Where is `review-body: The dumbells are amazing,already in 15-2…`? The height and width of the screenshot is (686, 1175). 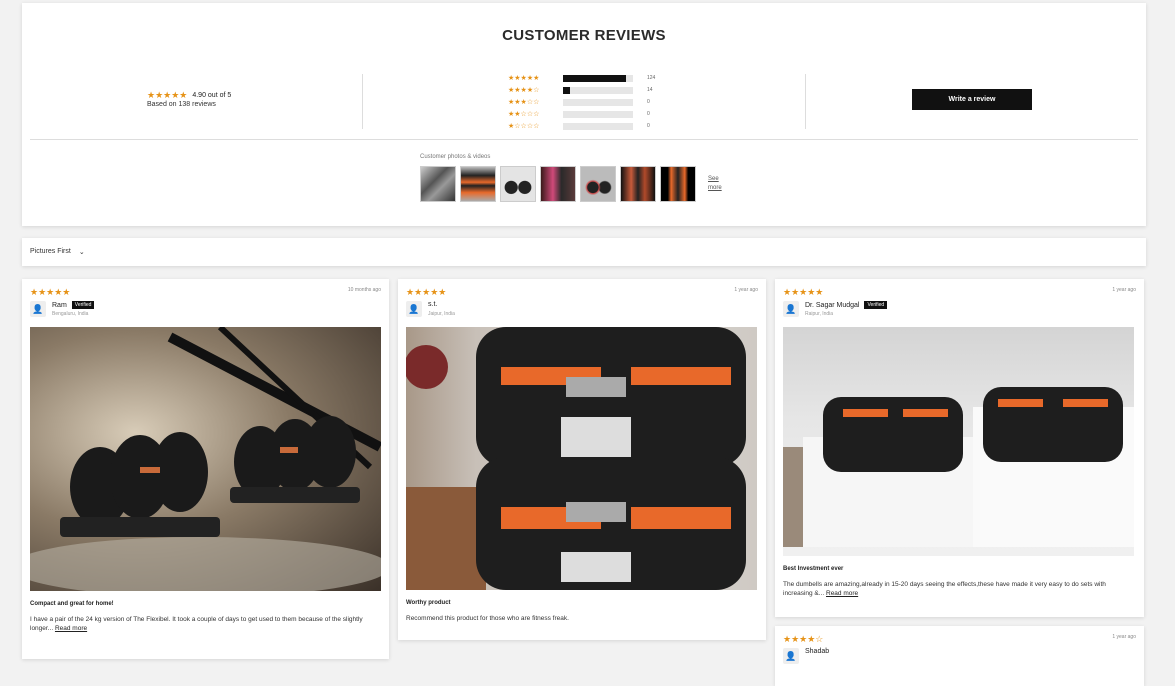 review-body: The dumbells are amazing,already in 15-2… is located at coordinates (959, 589).